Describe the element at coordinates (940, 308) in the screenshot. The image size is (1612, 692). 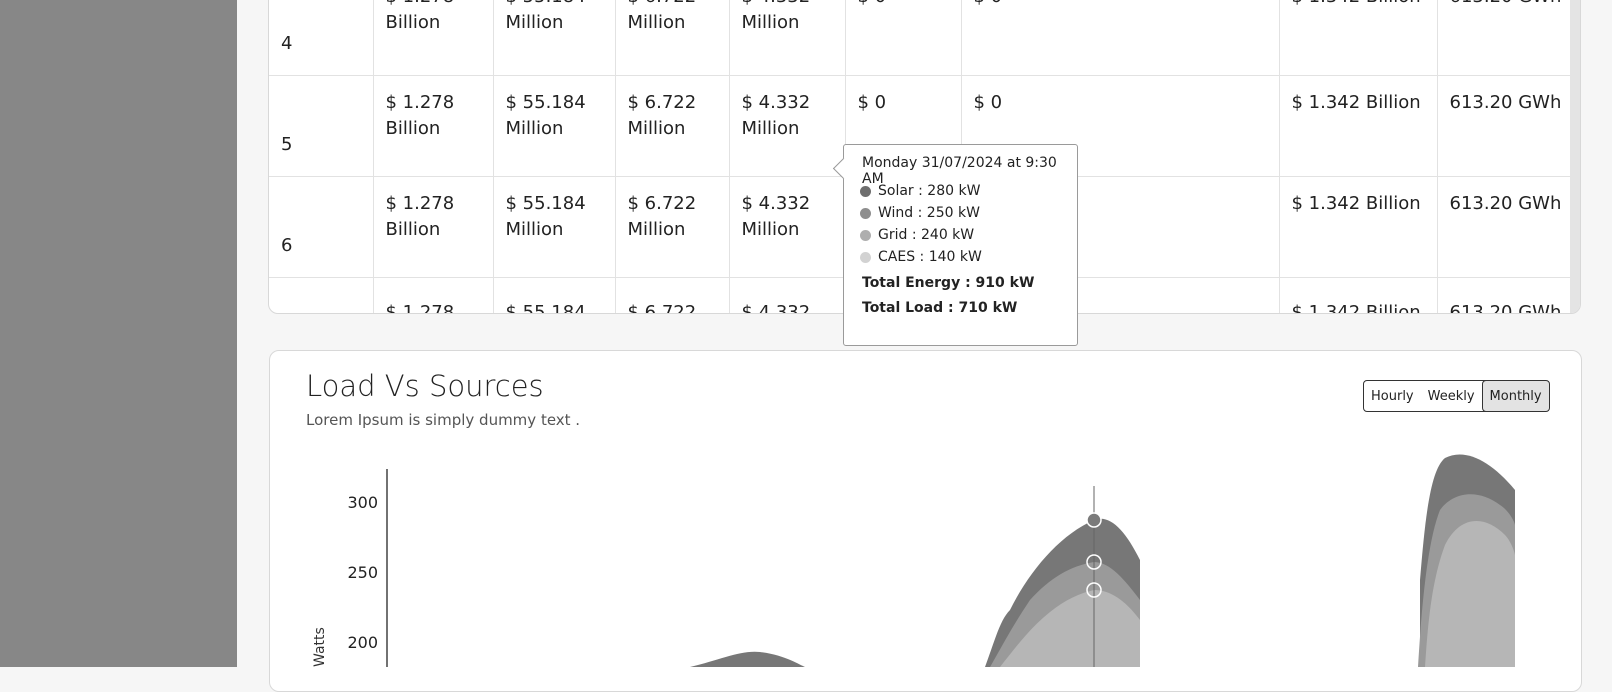
I see `tooltip-total-load: Total Load : 710 kW` at that location.